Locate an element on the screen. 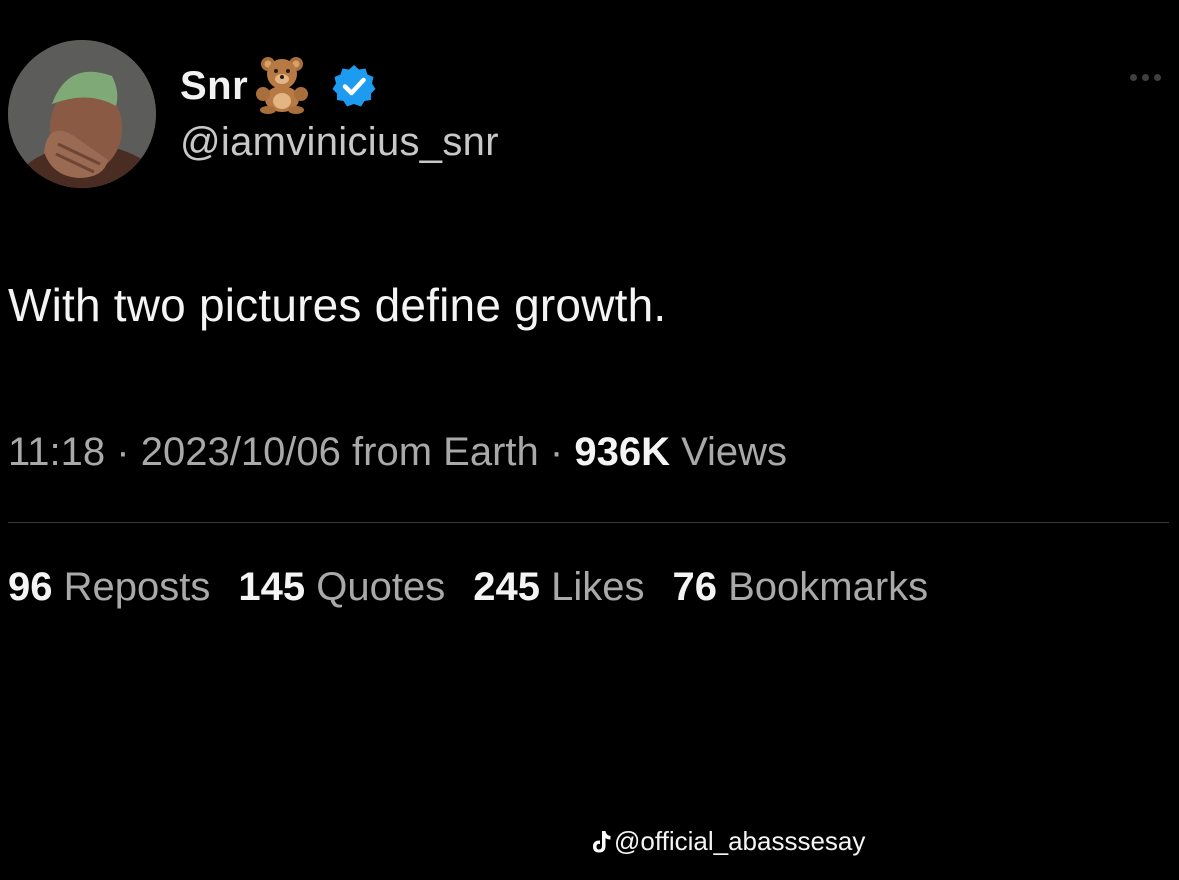  stat-likes: 245 Likes is located at coordinates (558, 587).